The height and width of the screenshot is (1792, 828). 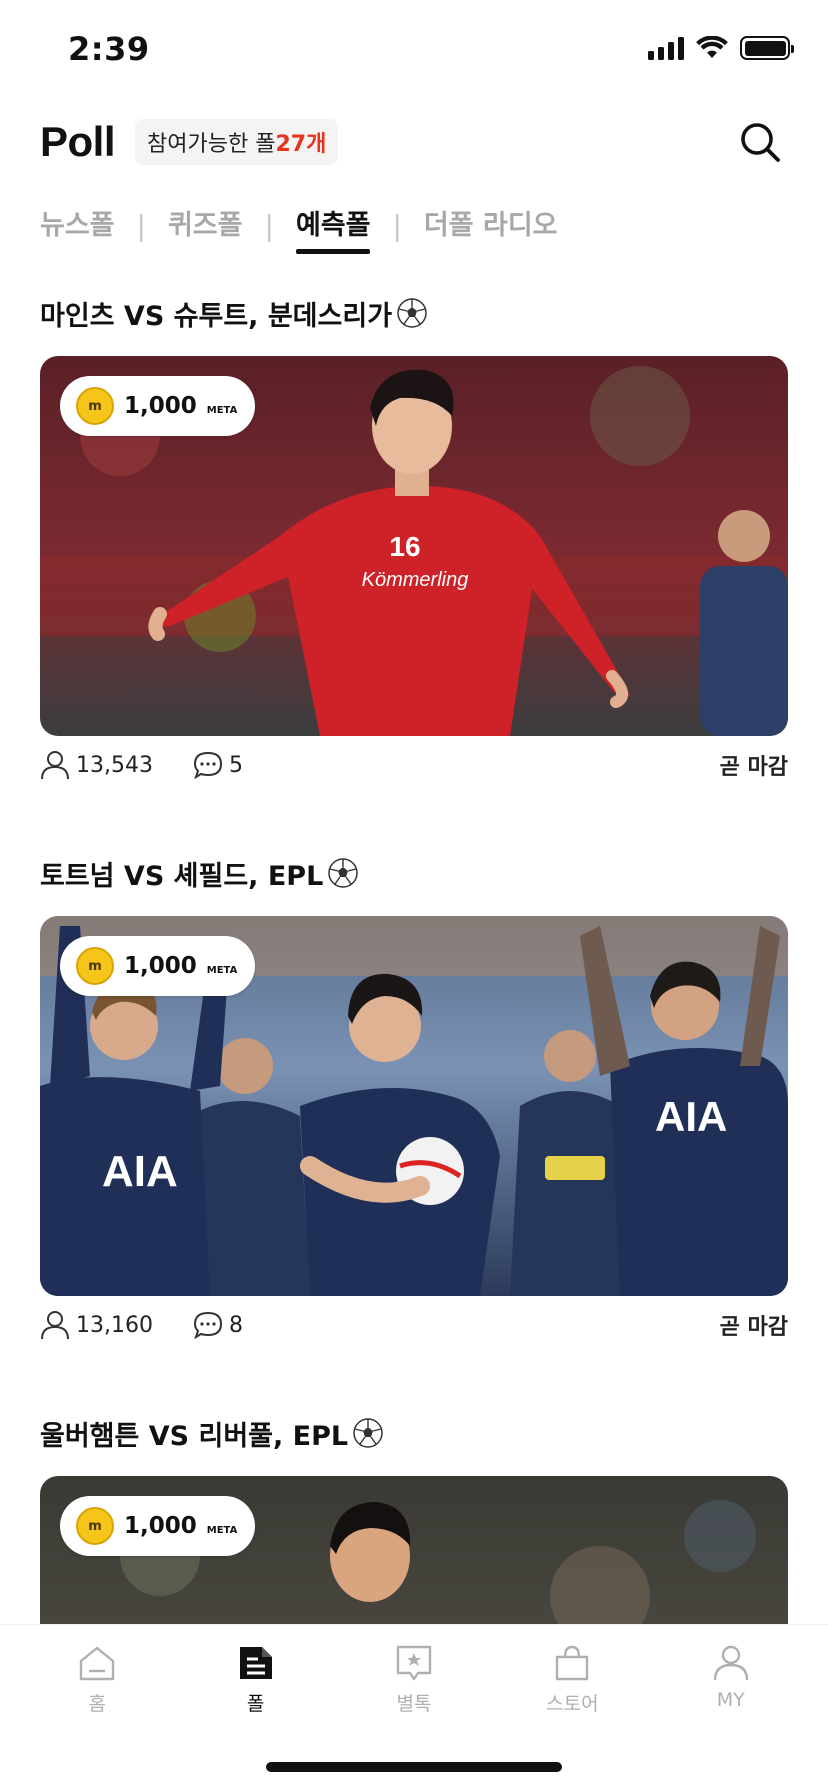 What do you see at coordinates (414, 1767) in the screenshot?
I see `home-indicator` at bounding box center [414, 1767].